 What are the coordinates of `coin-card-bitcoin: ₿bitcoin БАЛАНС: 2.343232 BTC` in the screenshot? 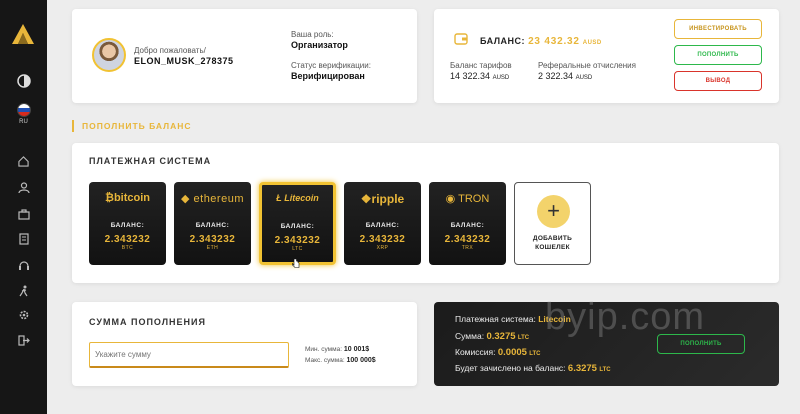 It's located at (127, 223).